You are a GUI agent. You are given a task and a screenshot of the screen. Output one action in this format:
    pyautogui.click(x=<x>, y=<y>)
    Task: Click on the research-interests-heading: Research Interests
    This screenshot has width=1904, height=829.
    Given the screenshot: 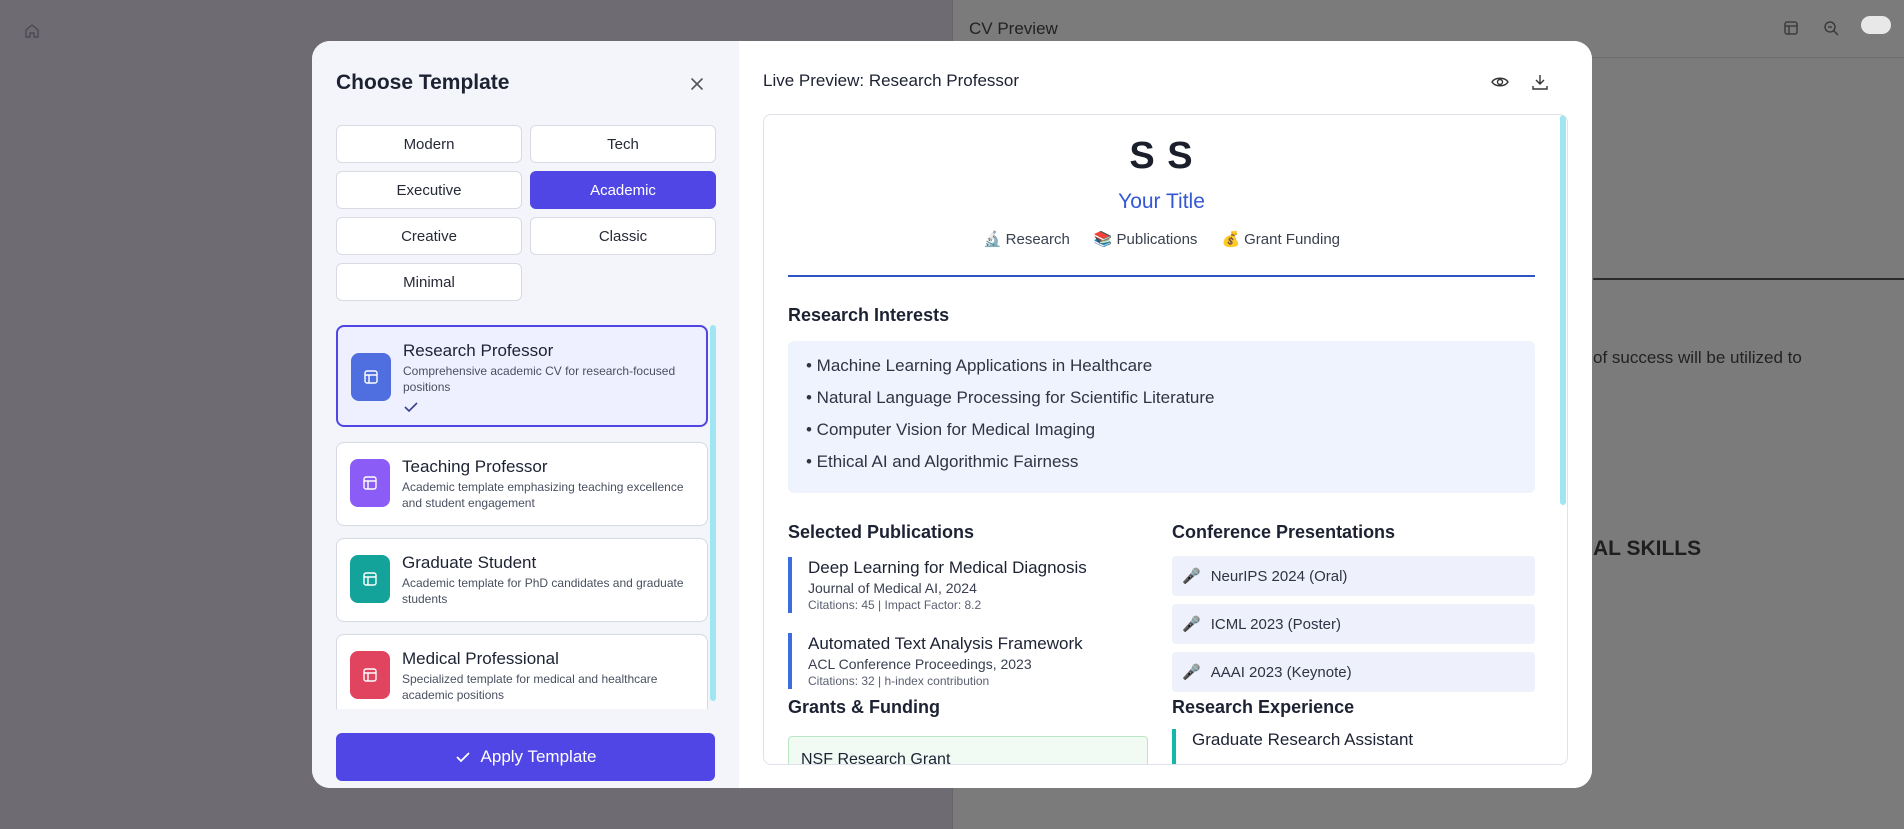 What is the action you would take?
    pyautogui.click(x=869, y=315)
    